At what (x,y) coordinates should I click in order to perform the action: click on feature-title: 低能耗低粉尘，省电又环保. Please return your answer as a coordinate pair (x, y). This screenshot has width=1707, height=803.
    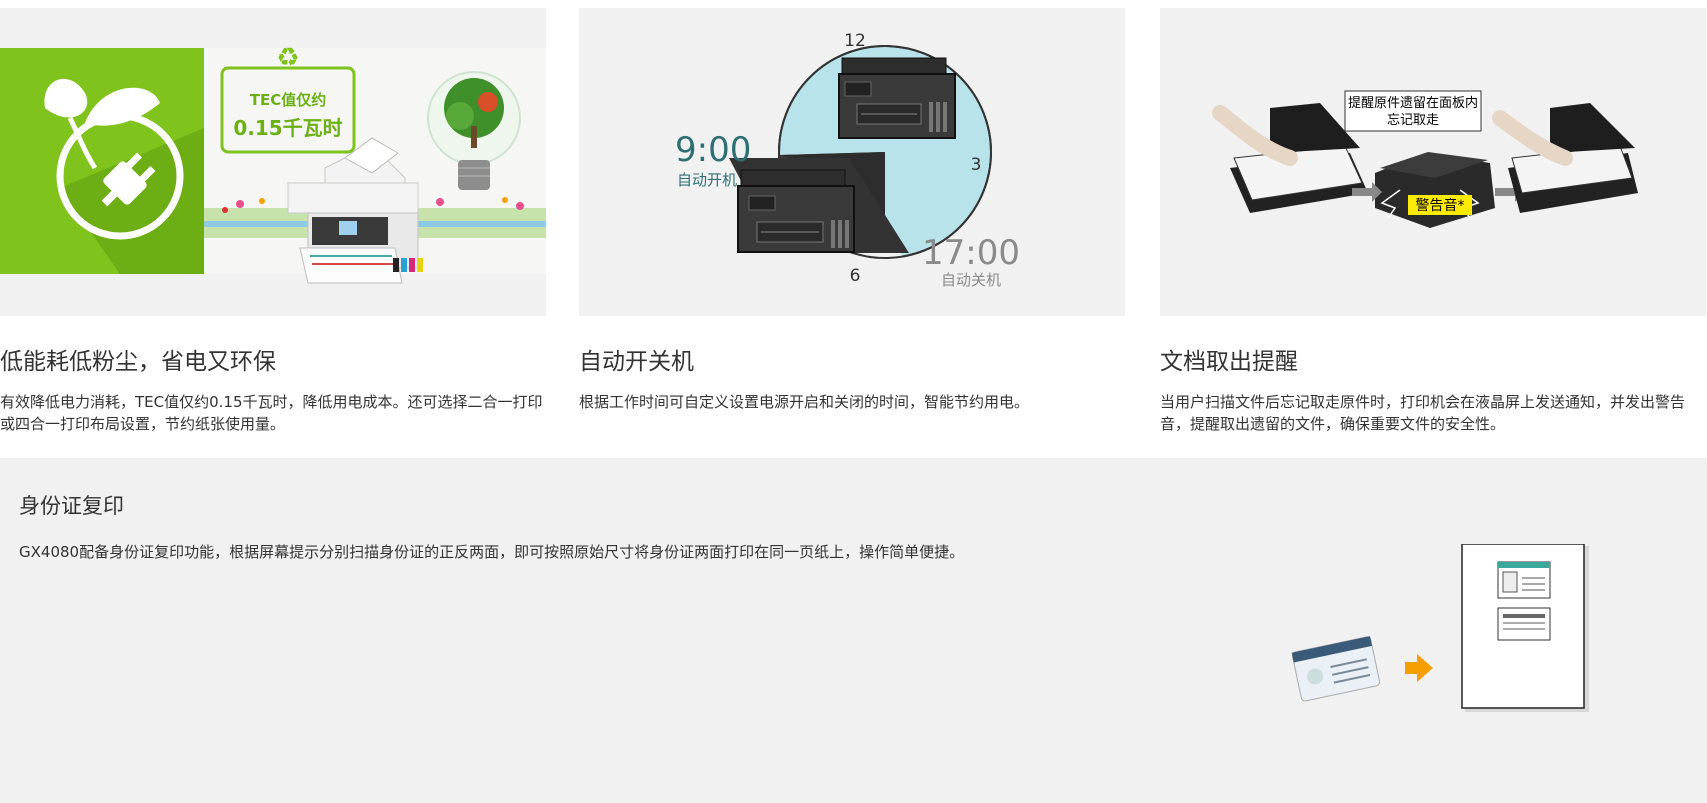
    Looking at the image, I should click on (138, 362).